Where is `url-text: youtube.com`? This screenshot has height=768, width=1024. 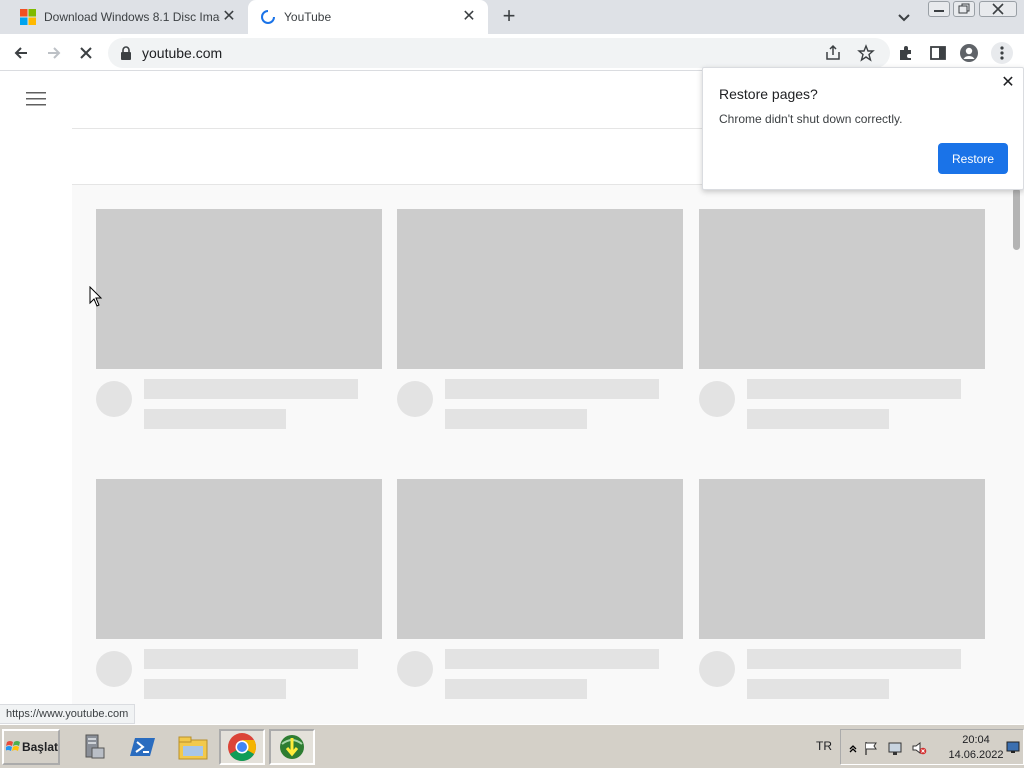 url-text: youtube.com is located at coordinates (182, 53).